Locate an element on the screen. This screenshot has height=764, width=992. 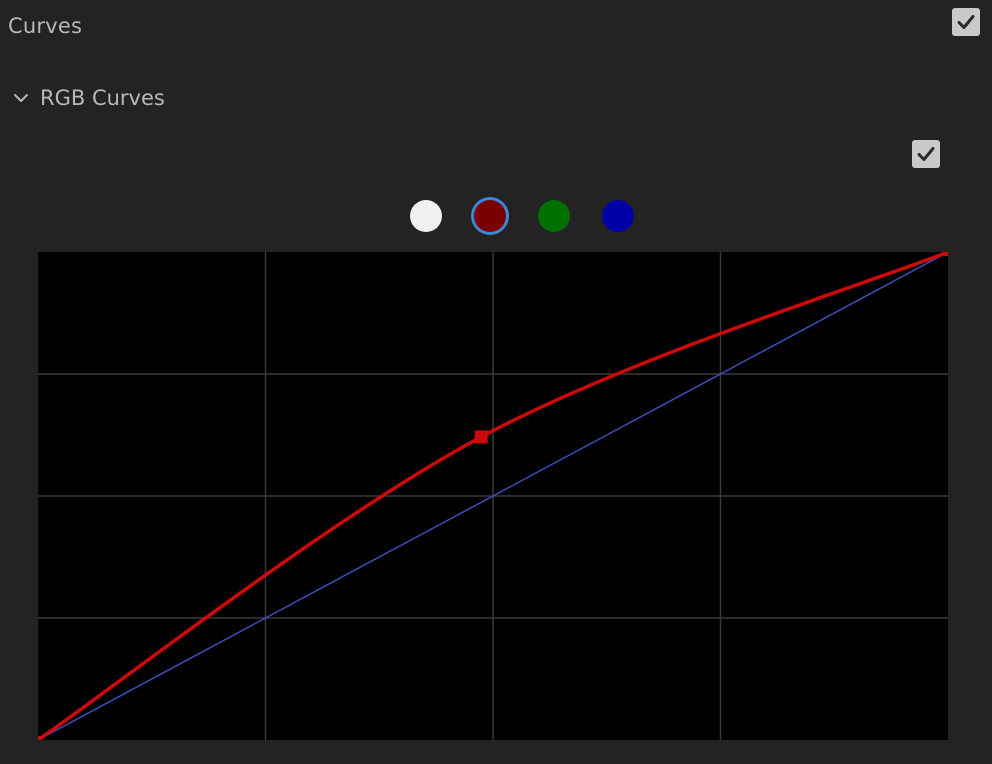
chevron-down-icon is located at coordinates (21, 98).